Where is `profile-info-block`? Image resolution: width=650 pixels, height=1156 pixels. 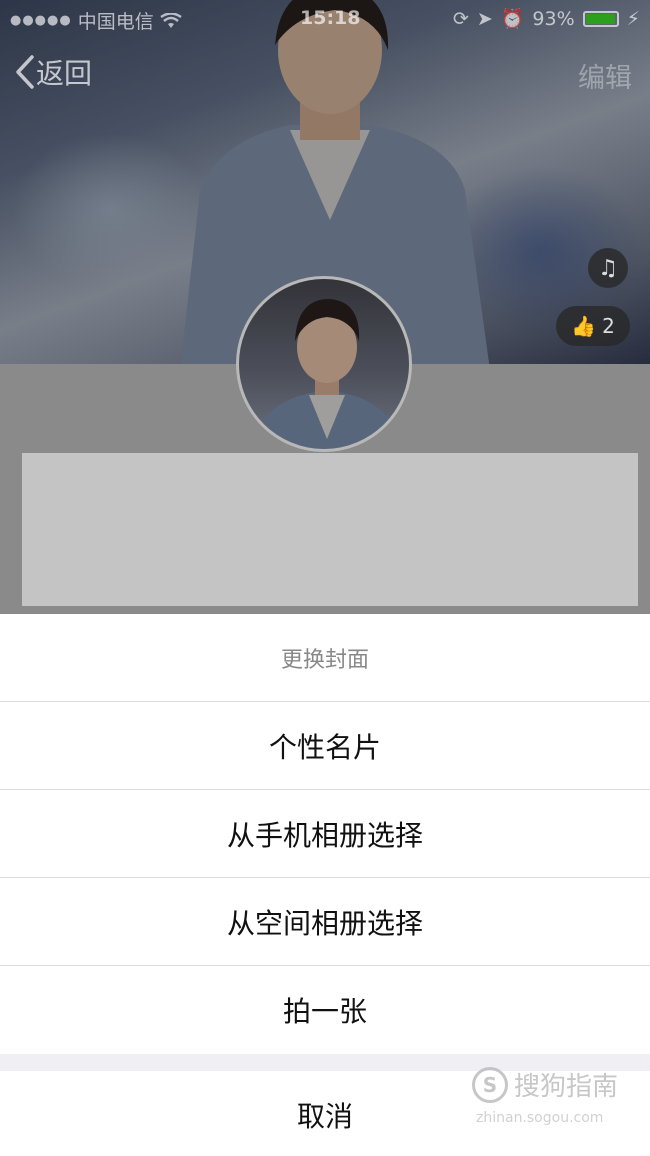 profile-info-block is located at coordinates (330, 529).